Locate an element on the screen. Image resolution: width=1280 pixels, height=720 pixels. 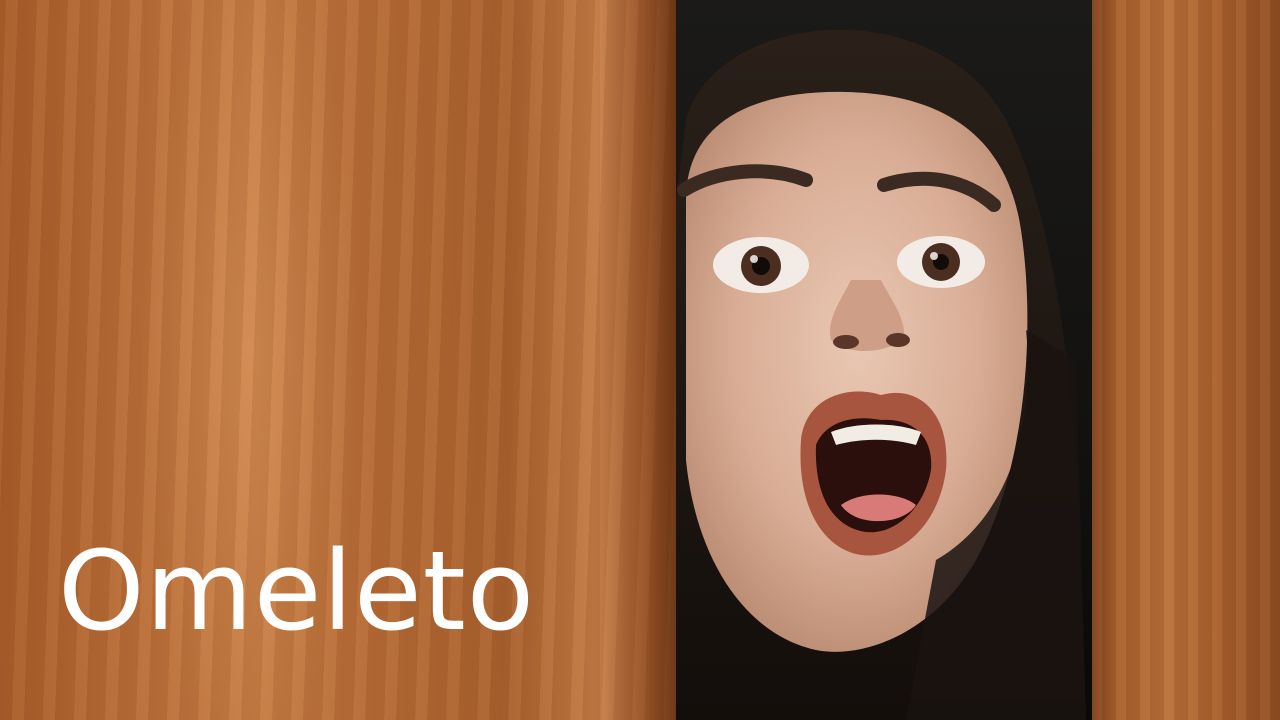
omeleto-logo-wordmark: Omeleto is located at coordinates (297, 591).